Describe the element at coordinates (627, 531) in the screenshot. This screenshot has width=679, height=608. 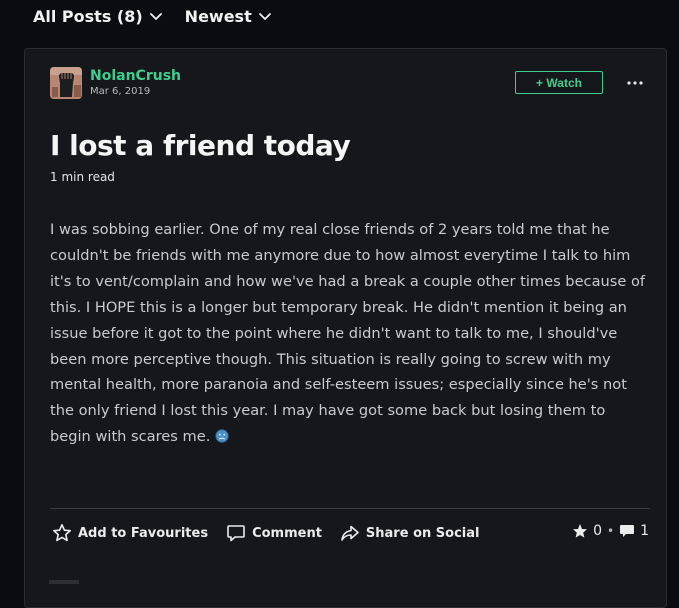
I see `comment-filled-icon` at that location.